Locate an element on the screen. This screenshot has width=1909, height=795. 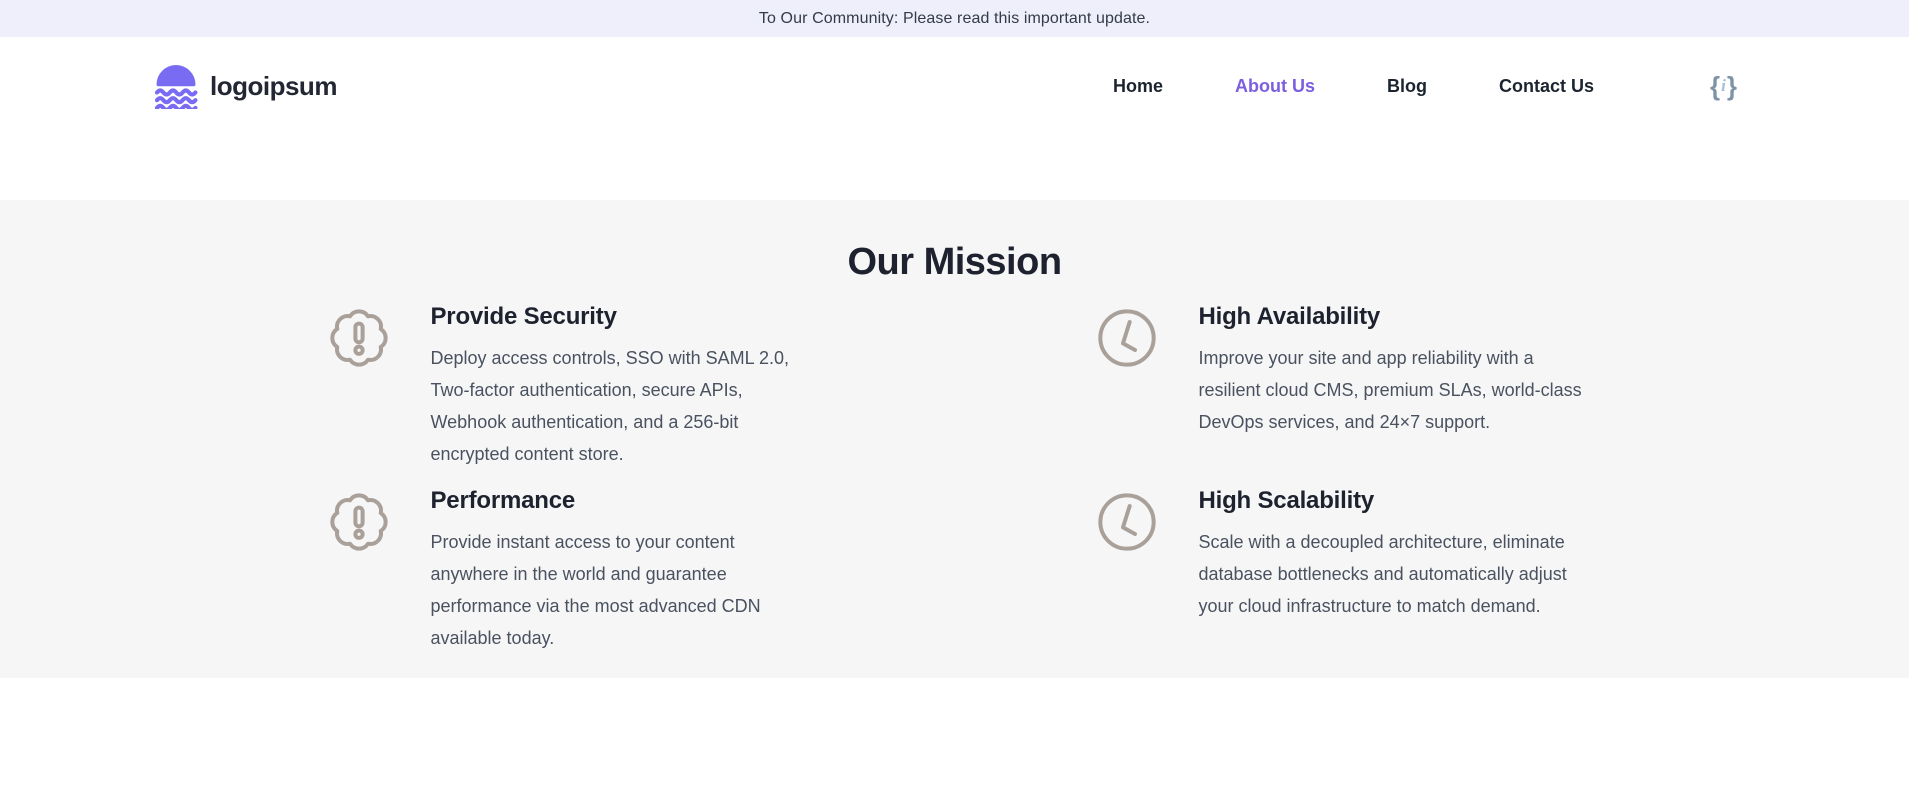
nav-item-about-us: About Us is located at coordinates (1275, 86).